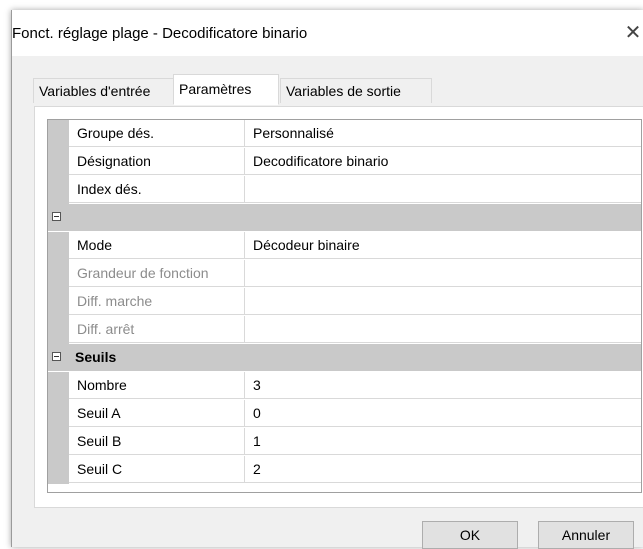 The width and height of the screenshot is (643, 549). I want to click on grid-row-index: Index dés., so click(344, 190).